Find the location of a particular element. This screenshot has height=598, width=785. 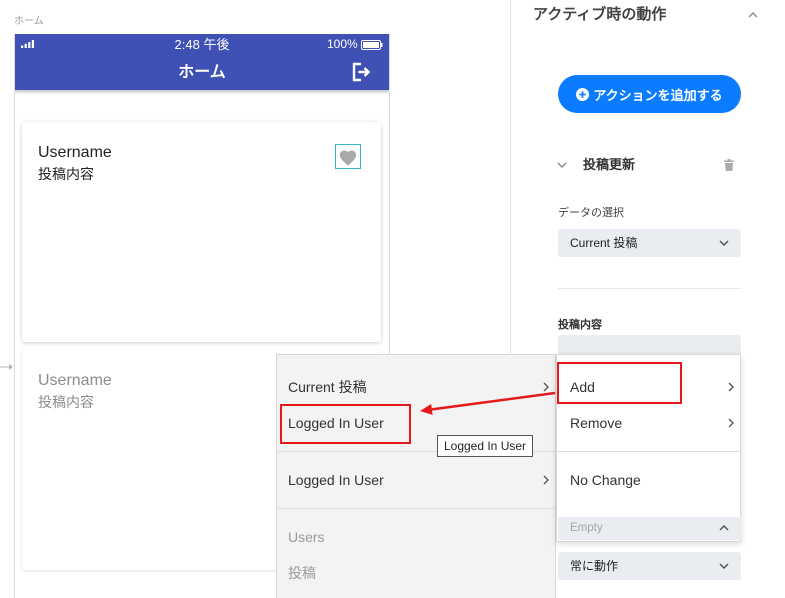

menu-item-logged-in-user-submenu: Logged In User is located at coordinates (416, 480).